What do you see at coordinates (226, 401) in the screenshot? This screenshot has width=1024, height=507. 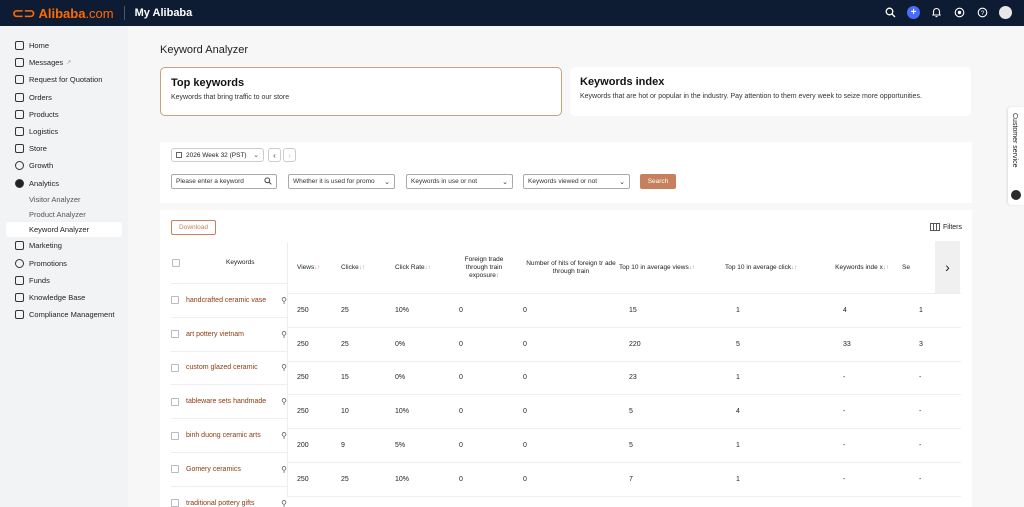 I see `keyword-link: tableware sets handmade` at bounding box center [226, 401].